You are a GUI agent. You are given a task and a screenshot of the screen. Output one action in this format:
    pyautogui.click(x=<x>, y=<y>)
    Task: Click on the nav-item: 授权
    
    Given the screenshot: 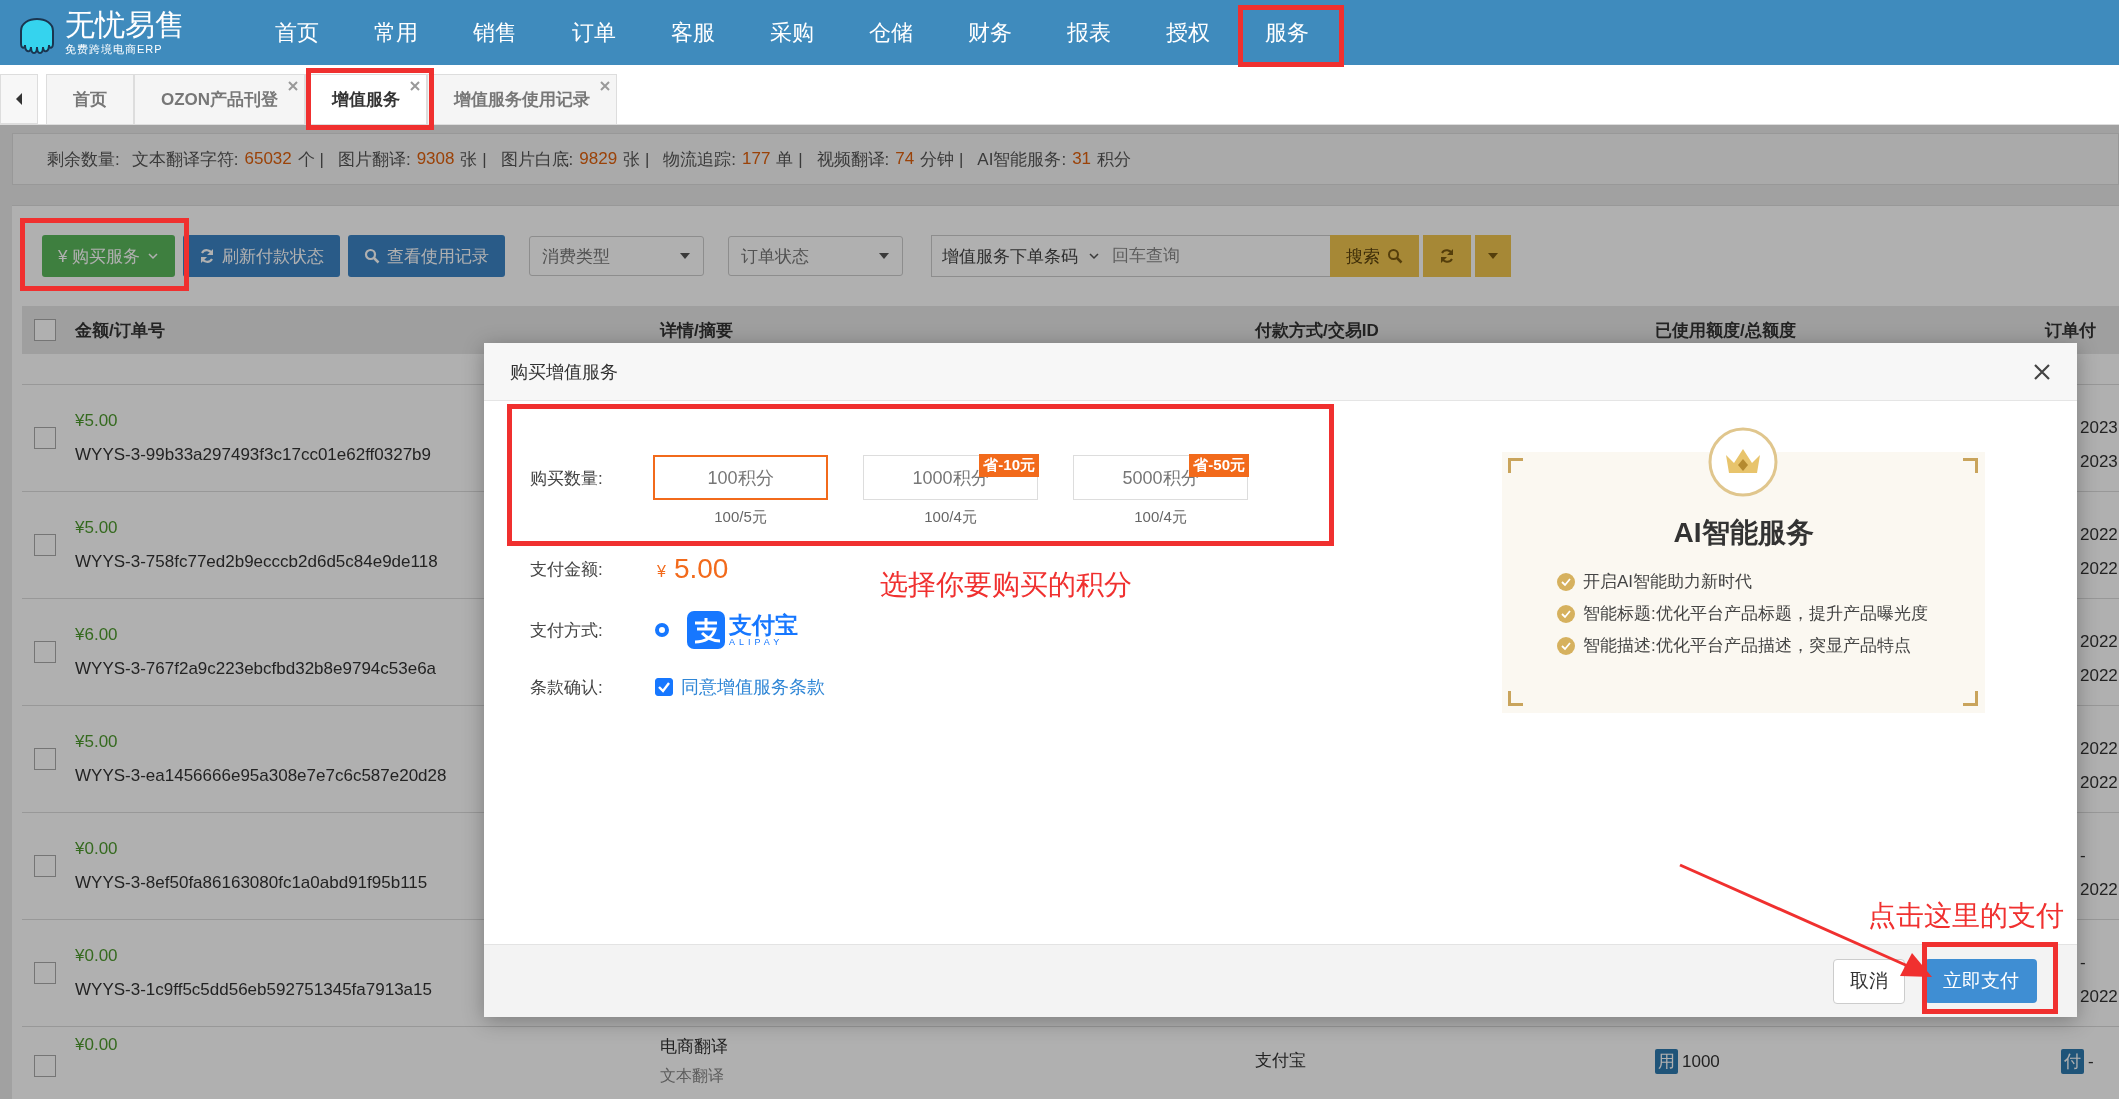 What is the action you would take?
    pyautogui.click(x=1187, y=32)
    